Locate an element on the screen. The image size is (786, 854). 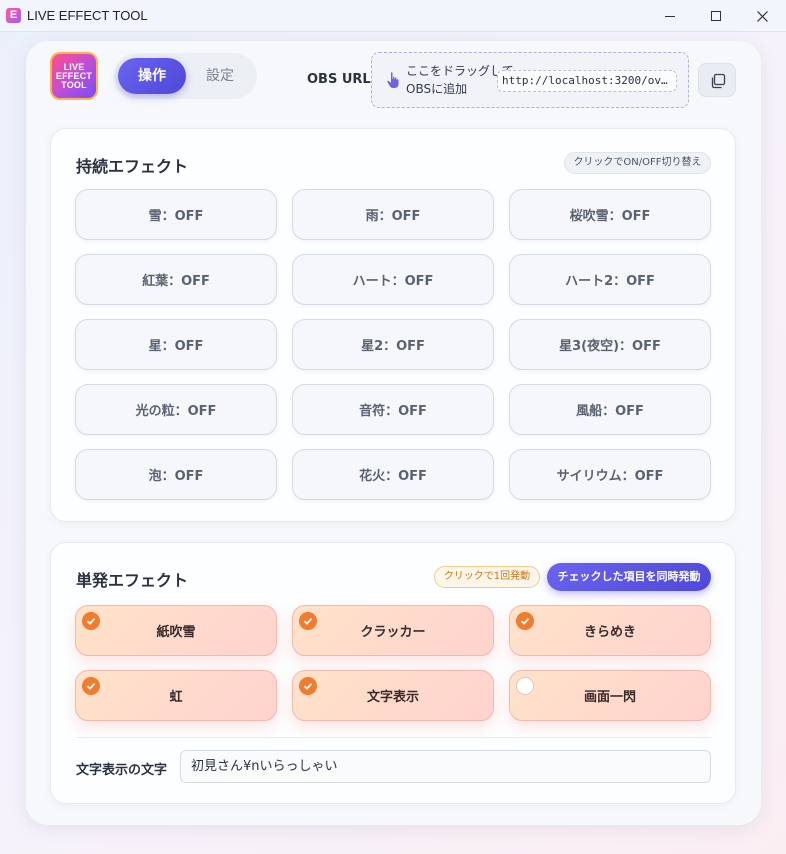
effect-toggle-autumn-leaves: 紅葉：OFF is located at coordinates (176, 279).